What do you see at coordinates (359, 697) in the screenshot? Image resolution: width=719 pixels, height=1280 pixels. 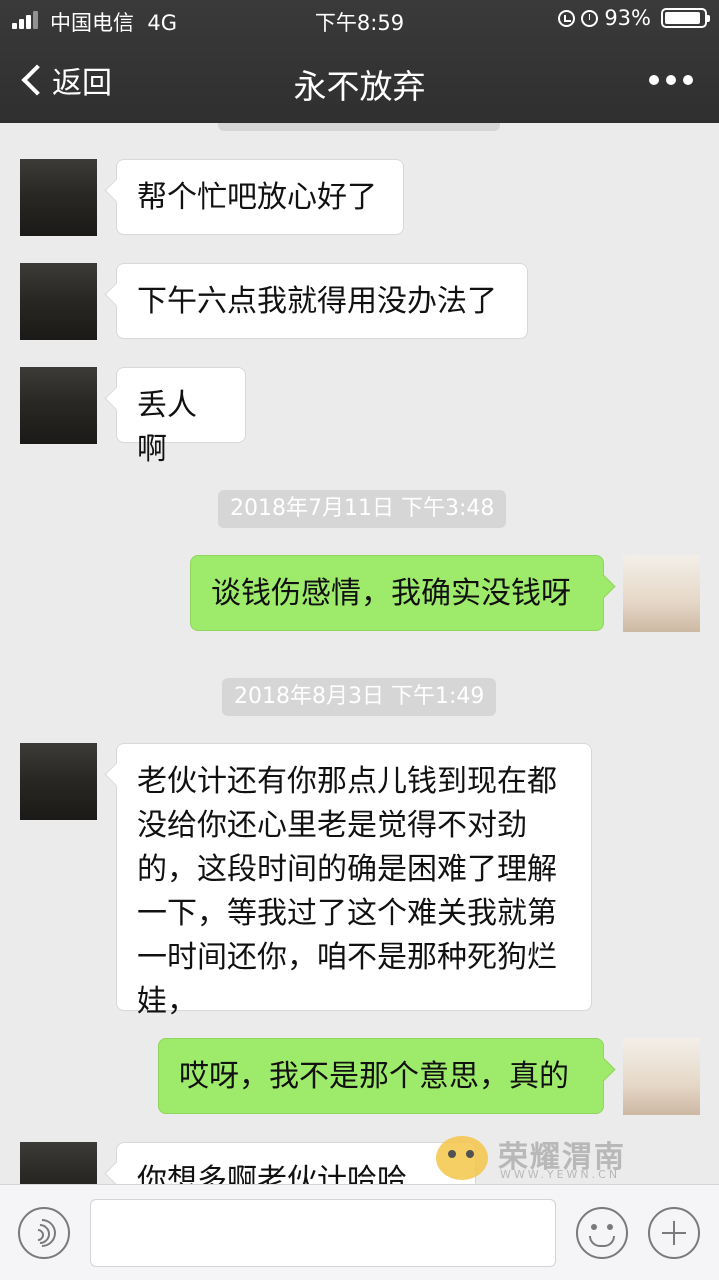 I see `timestamp: 2018年8月3日 下午1:49` at bounding box center [359, 697].